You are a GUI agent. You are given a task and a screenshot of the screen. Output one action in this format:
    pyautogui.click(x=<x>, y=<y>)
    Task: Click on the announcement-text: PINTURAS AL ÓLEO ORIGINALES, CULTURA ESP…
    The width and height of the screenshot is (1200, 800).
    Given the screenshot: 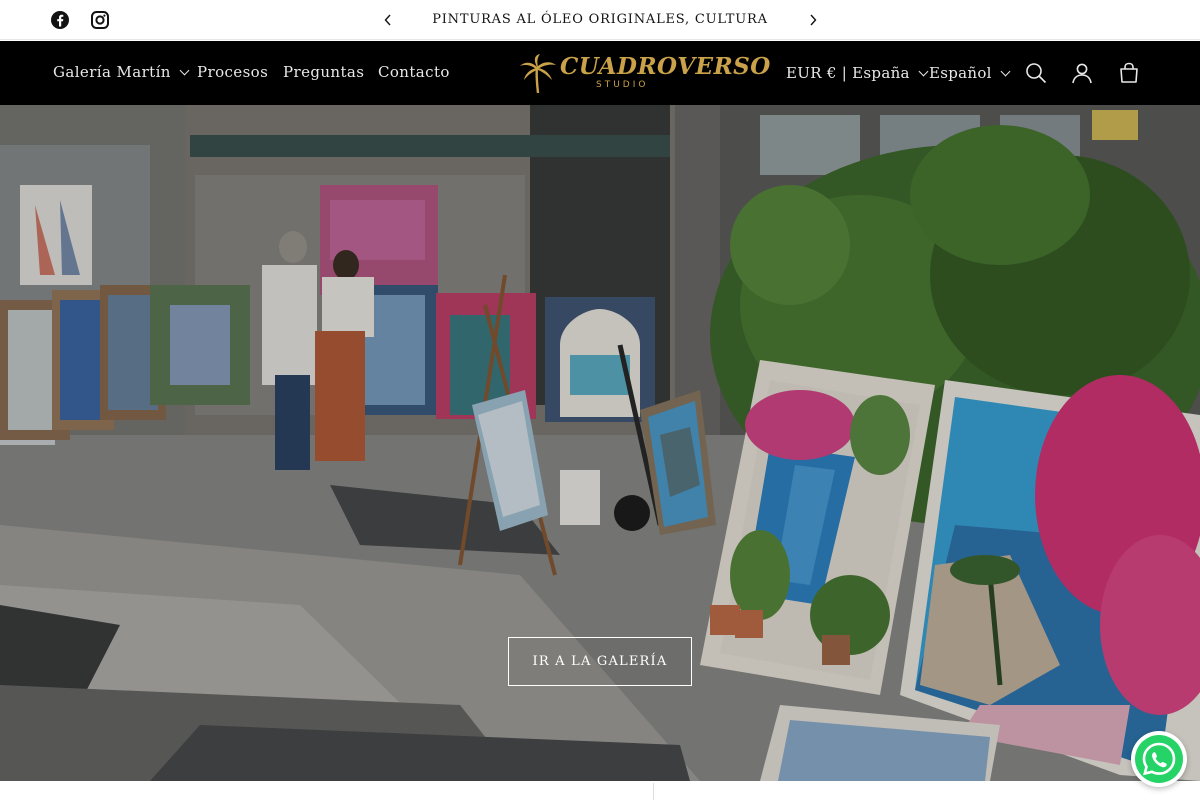 What is the action you would take?
    pyautogui.click(x=600, y=39)
    